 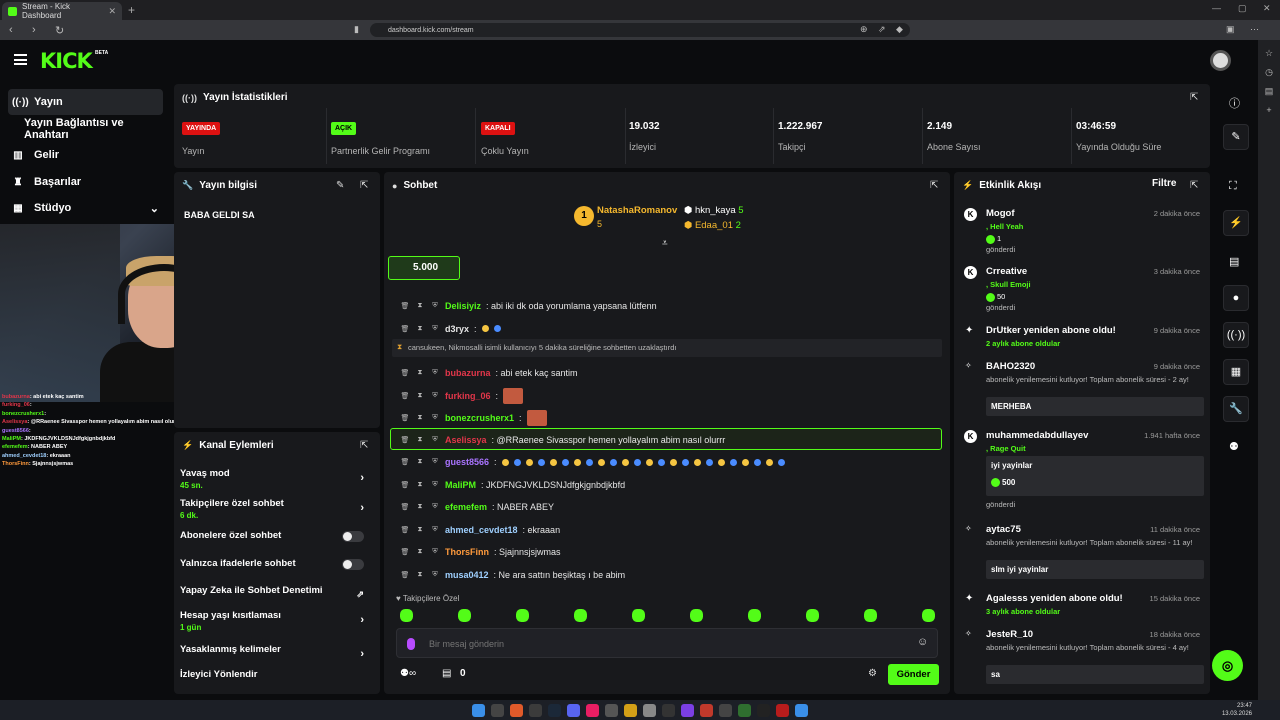 I want to click on close-tab-icon: ✕, so click(x=112, y=11).